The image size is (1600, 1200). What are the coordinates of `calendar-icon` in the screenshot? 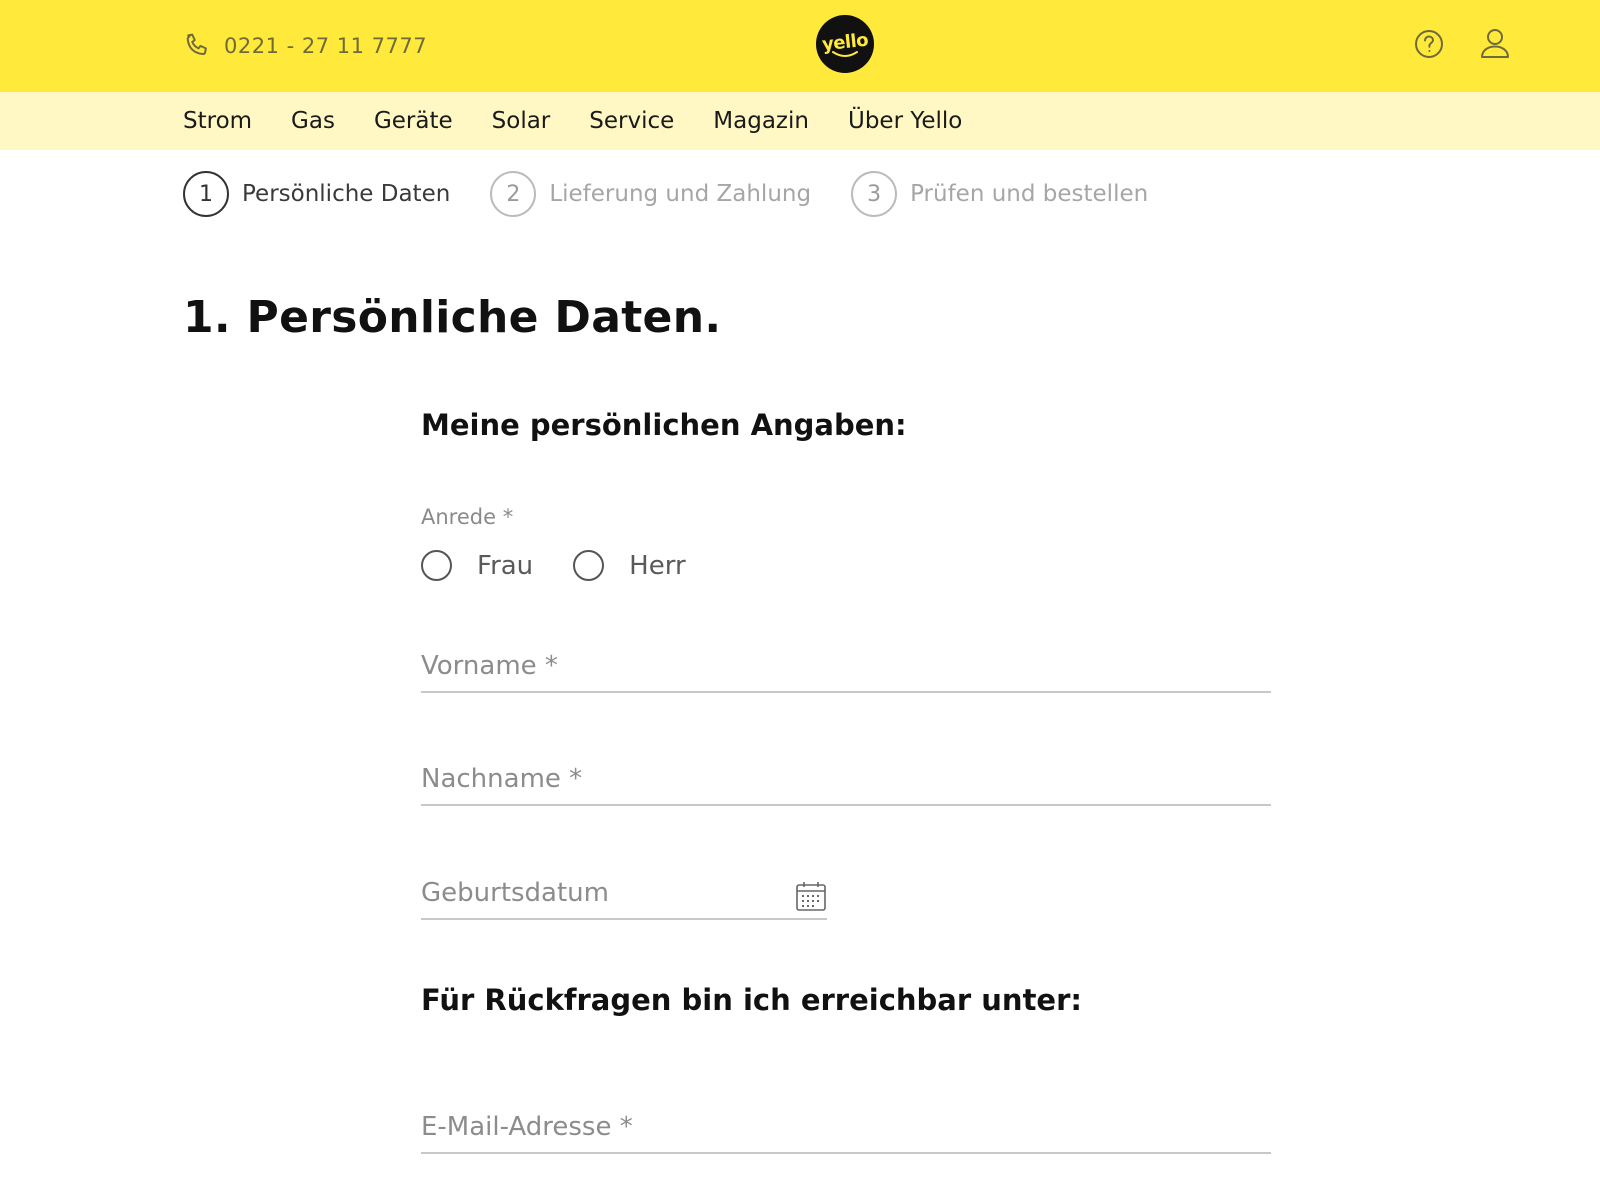 It's located at (811, 896).